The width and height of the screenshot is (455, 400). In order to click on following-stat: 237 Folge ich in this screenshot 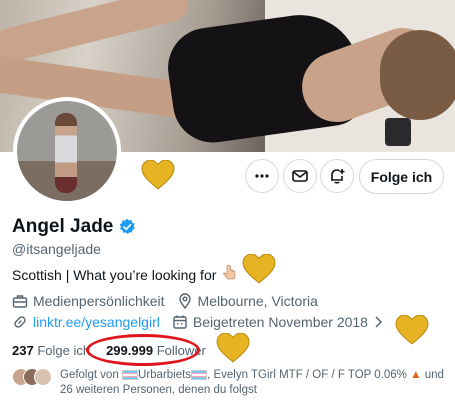, I will do `click(51, 350)`.